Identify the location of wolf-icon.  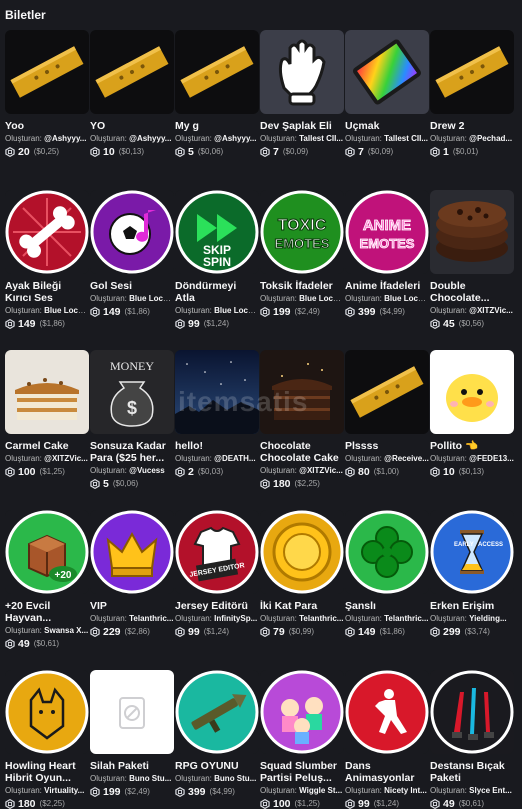
(47, 712).